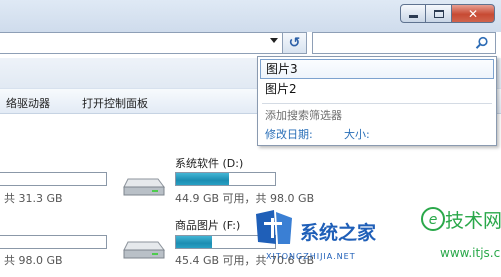 The height and width of the screenshot is (277, 501). Describe the element at coordinates (303, 115) in the screenshot. I see `add-search-filter-label: 添加搜索筛选器` at that location.